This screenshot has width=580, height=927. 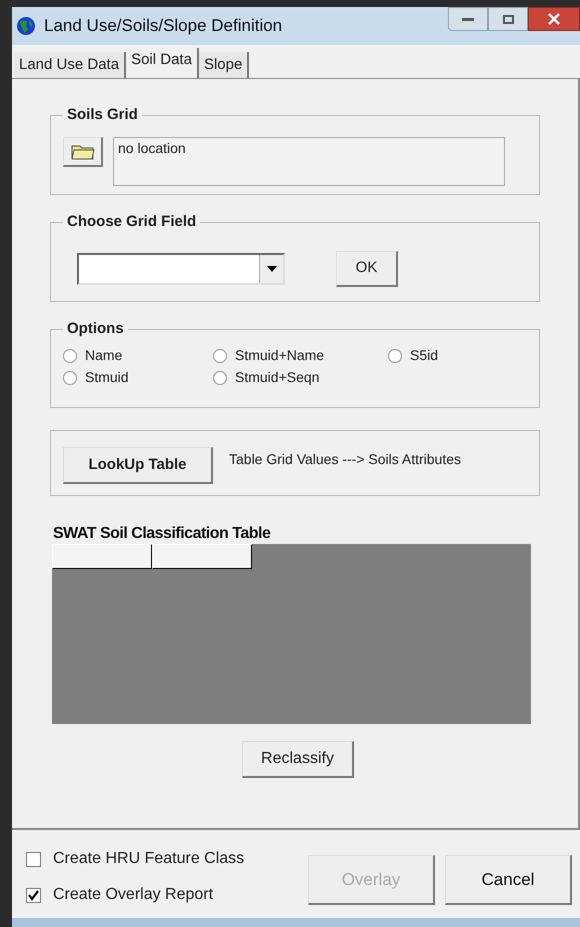 I want to click on window-title: Land Use/Soils/Slope Definition, so click(x=163, y=26).